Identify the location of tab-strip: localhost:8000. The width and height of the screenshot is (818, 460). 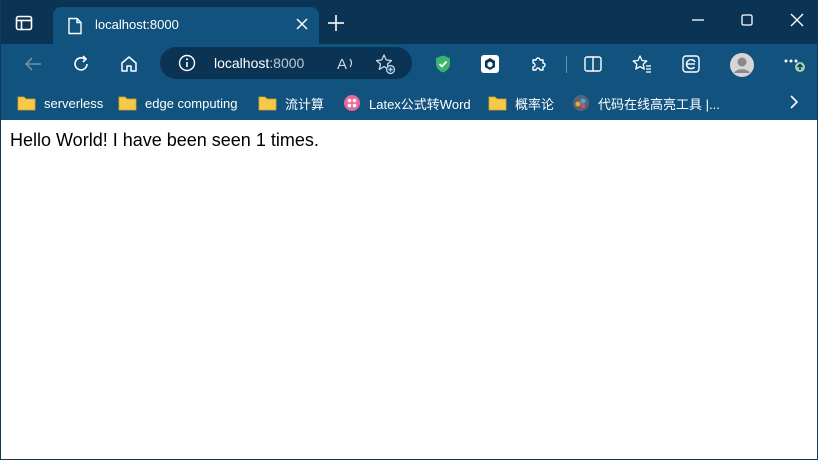
(409, 22).